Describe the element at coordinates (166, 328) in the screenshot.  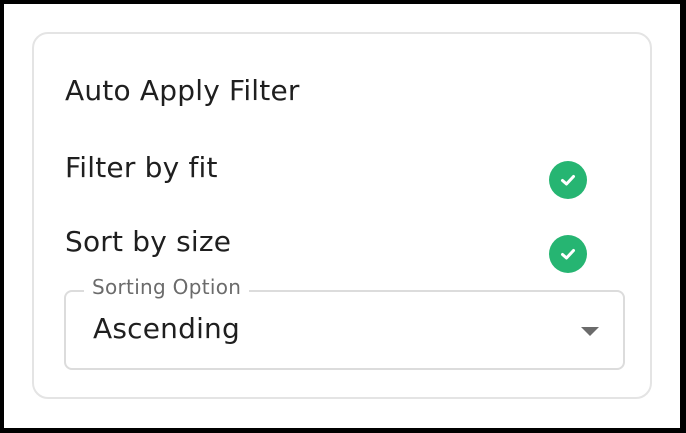
I see `sorting-option-value: Ascending` at that location.